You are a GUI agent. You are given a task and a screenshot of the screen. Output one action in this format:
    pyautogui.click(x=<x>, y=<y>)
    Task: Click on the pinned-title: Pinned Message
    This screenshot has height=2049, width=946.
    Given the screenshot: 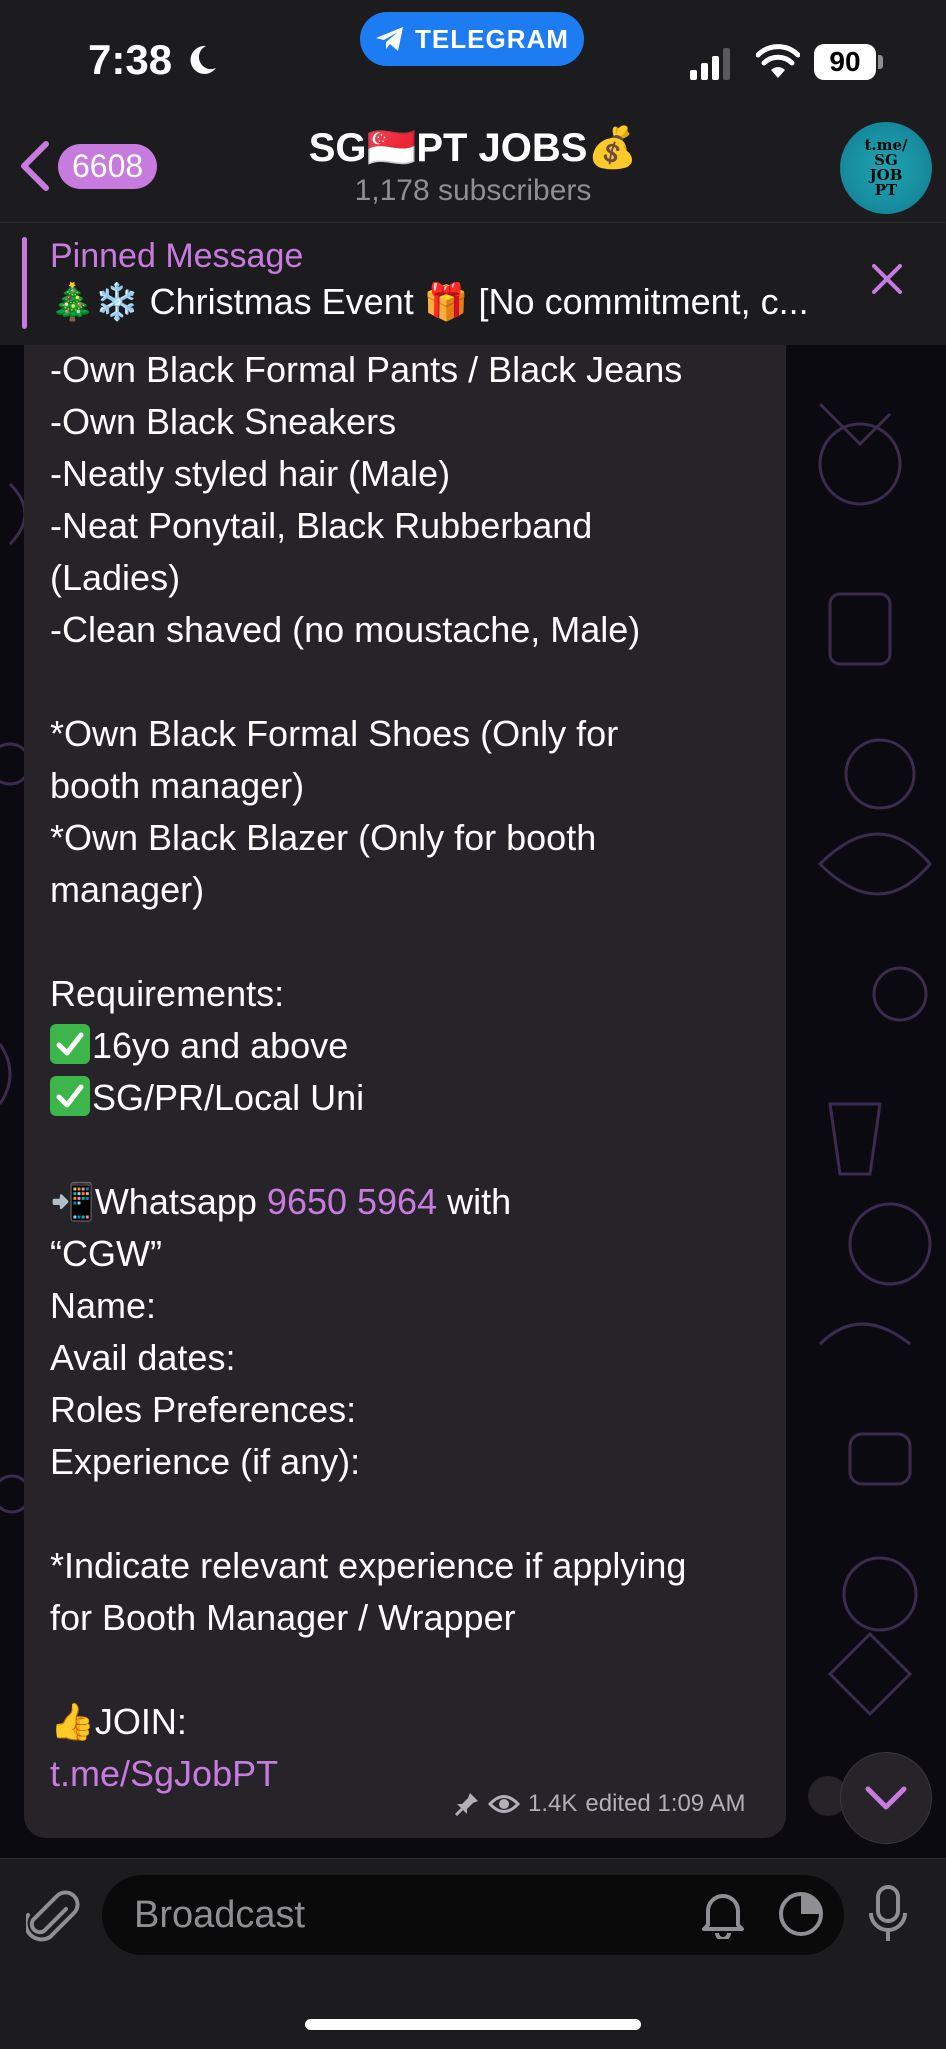 What is the action you would take?
    pyautogui.click(x=177, y=256)
    